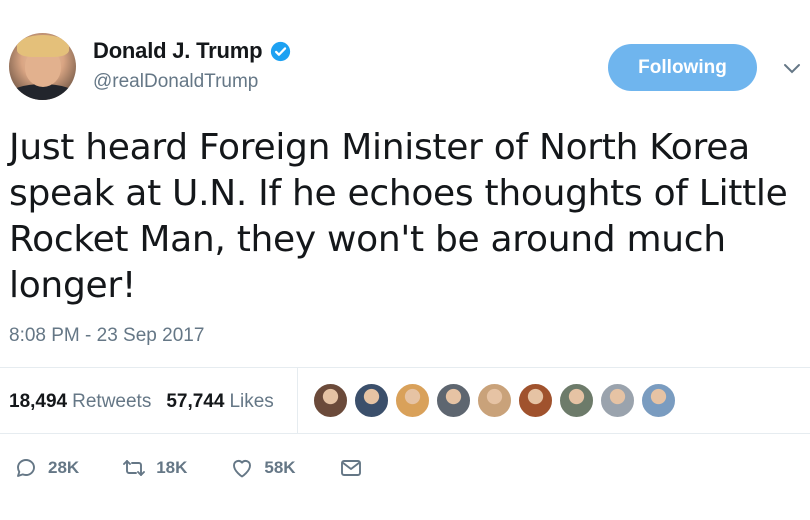 Image resolution: width=810 pixels, height=520 pixels. Describe the element at coordinates (297, 400) in the screenshot. I see `stats-separator` at that location.